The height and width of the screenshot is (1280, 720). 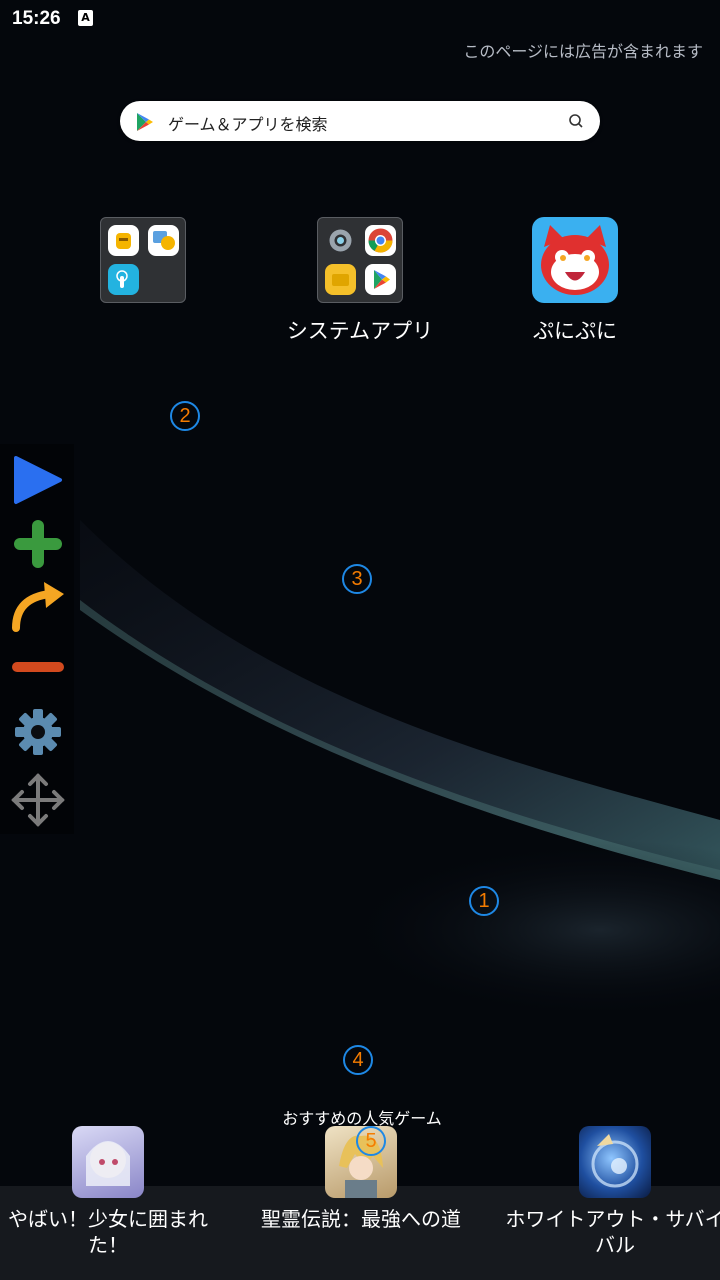 I want to click on search-bar: ゲーム＆アプリを検索, so click(x=360, y=121).